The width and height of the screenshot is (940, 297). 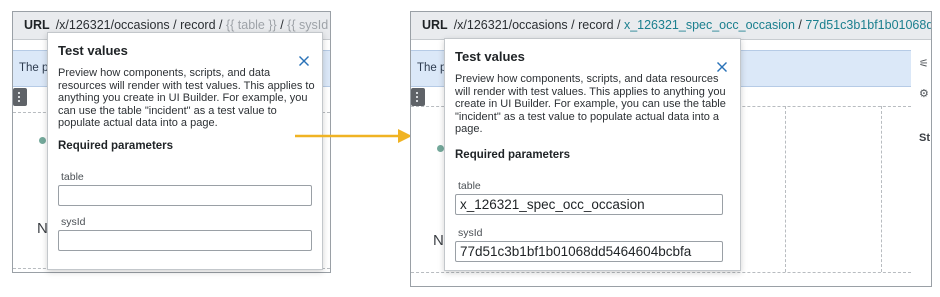 What do you see at coordinates (924, 94) in the screenshot?
I see `gear-icon: ⚙` at bounding box center [924, 94].